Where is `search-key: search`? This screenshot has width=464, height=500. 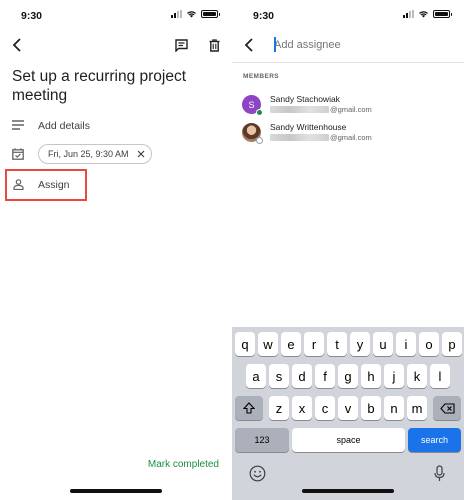
search-key: search is located at coordinates (434, 440).